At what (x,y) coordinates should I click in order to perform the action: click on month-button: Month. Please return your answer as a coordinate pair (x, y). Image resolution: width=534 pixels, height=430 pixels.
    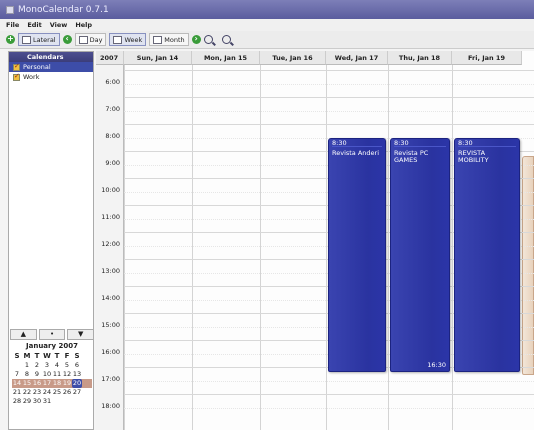
    Looking at the image, I should click on (169, 39).